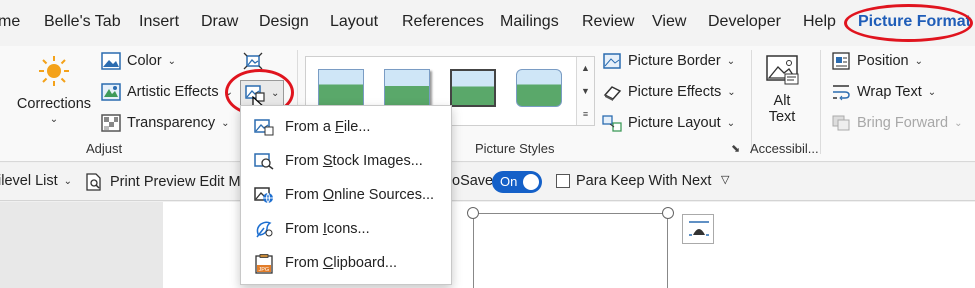  Describe the element at coordinates (612, 123) in the screenshot. I see `picture-layout-icon` at that location.